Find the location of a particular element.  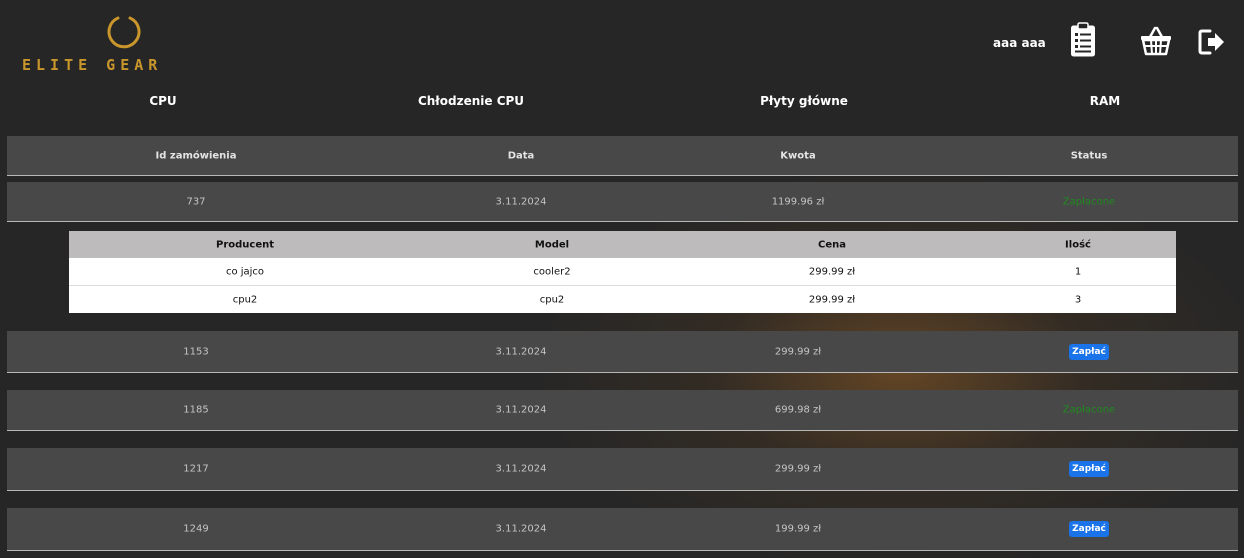

order-id: 1217 is located at coordinates (196, 469).